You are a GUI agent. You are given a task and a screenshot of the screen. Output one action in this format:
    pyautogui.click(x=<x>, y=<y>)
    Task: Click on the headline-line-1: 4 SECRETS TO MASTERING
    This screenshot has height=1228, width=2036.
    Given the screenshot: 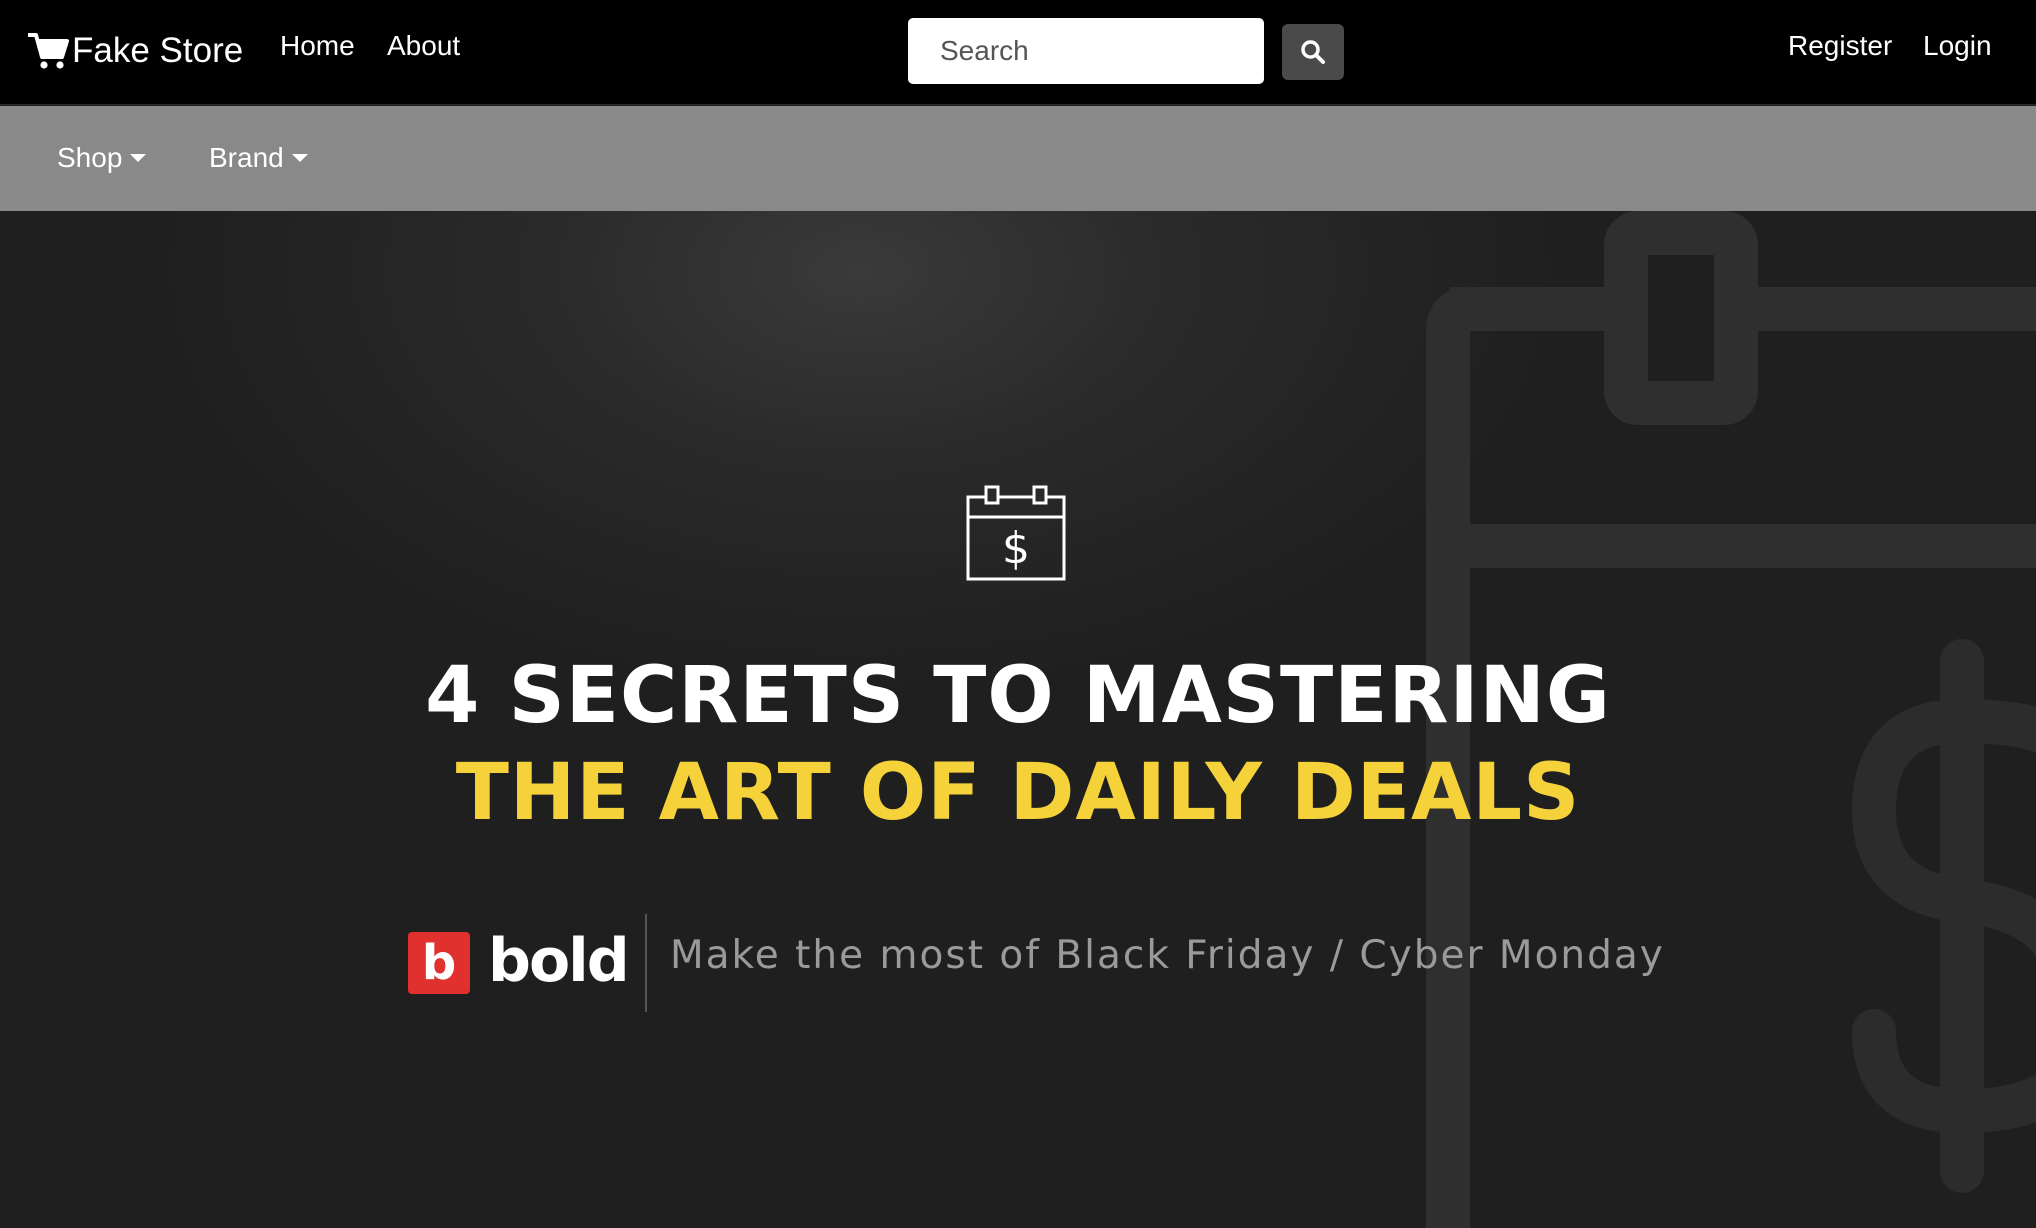 What is the action you would take?
    pyautogui.click(x=1018, y=696)
    